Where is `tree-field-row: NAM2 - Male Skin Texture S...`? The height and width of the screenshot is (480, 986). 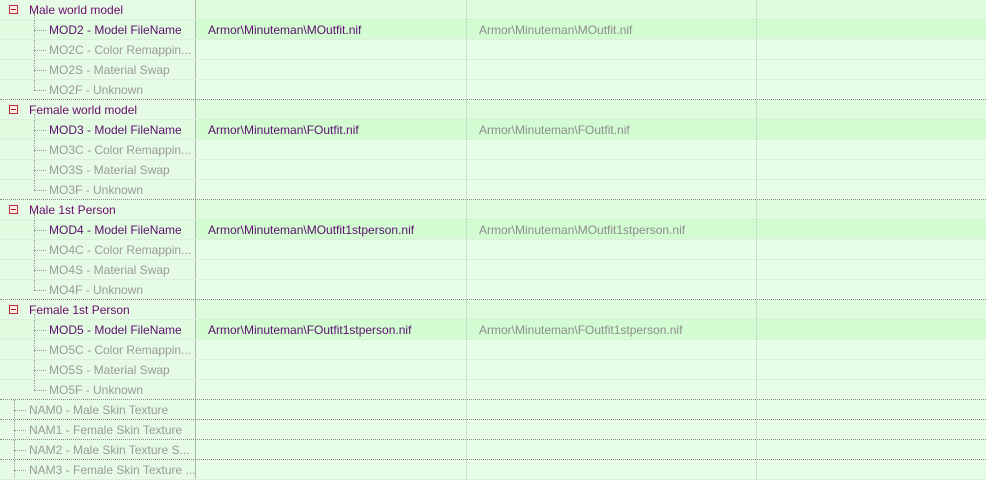 tree-field-row: NAM2 - Male Skin Texture S... is located at coordinates (493, 450).